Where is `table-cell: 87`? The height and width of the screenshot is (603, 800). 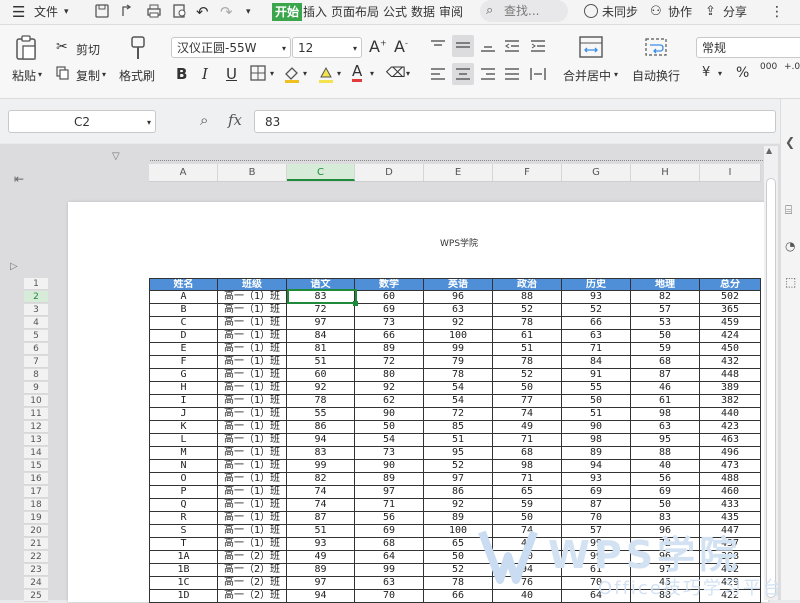 table-cell: 87 is located at coordinates (596, 505).